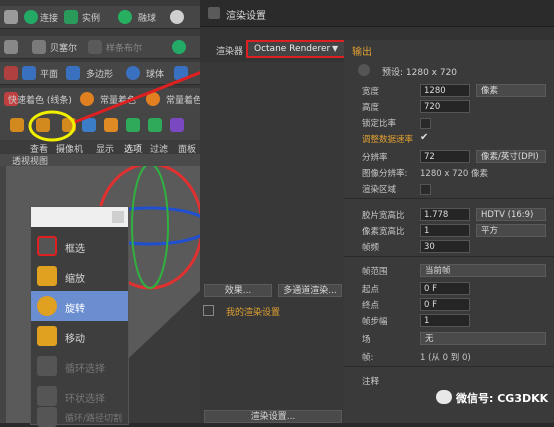  Describe the element at coordinates (511, 214) in the screenshot. I see `field-select: HDTV (16:9)` at that location.